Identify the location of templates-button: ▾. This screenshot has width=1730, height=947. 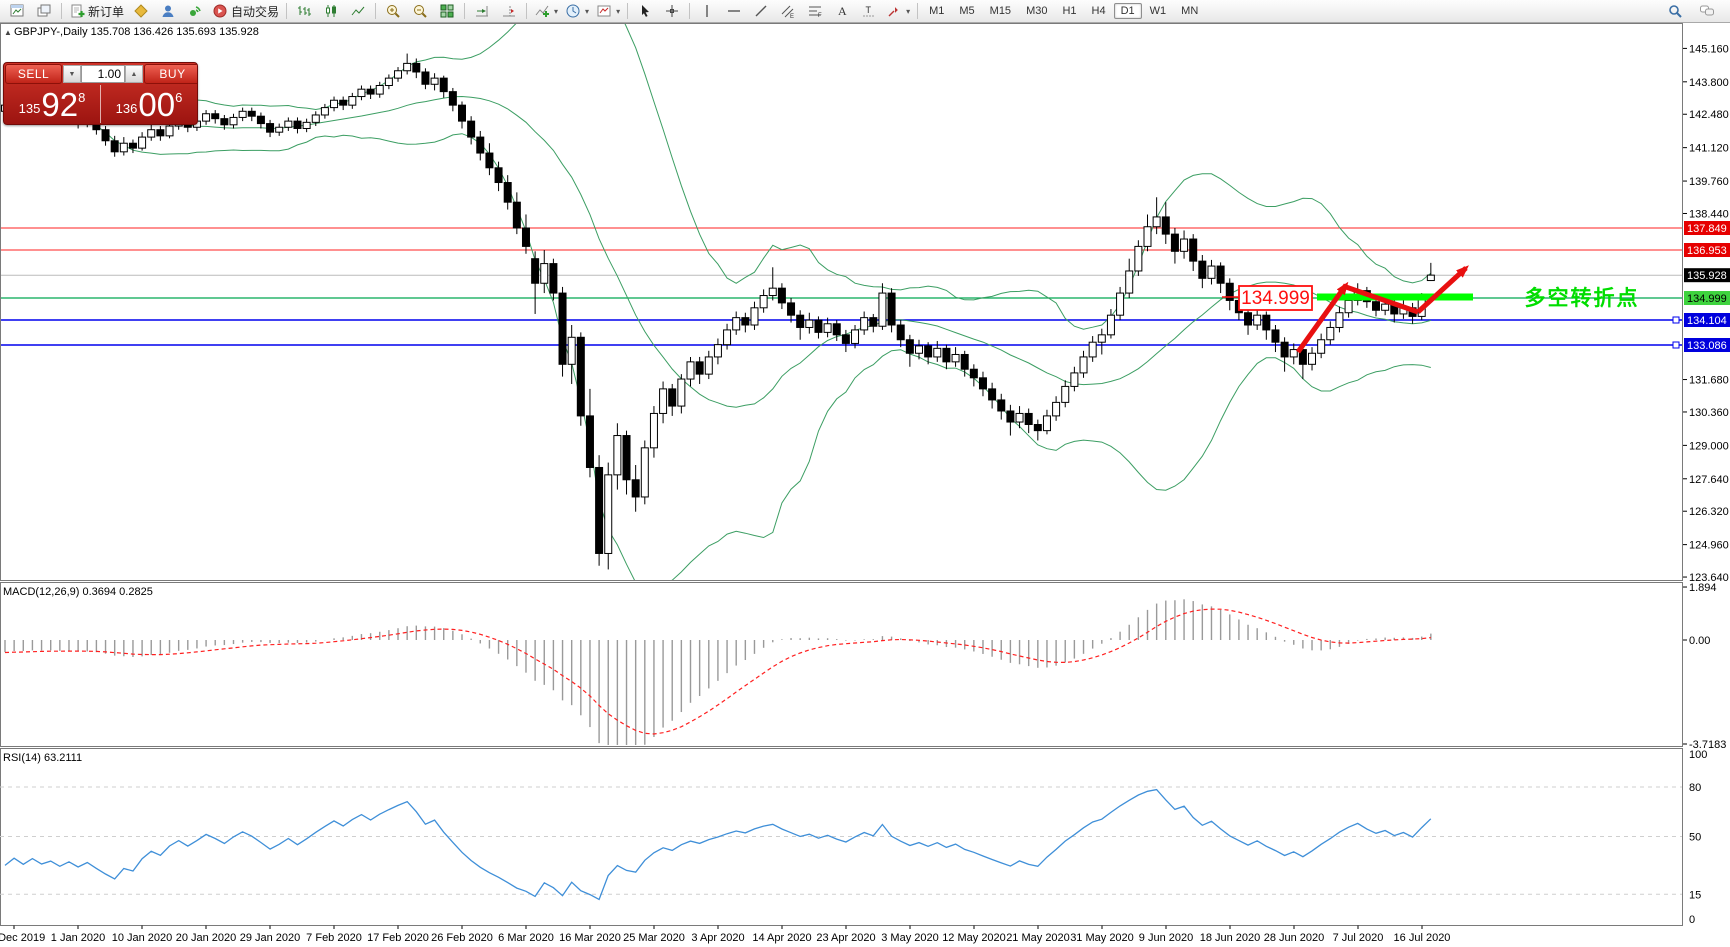
(608, 11).